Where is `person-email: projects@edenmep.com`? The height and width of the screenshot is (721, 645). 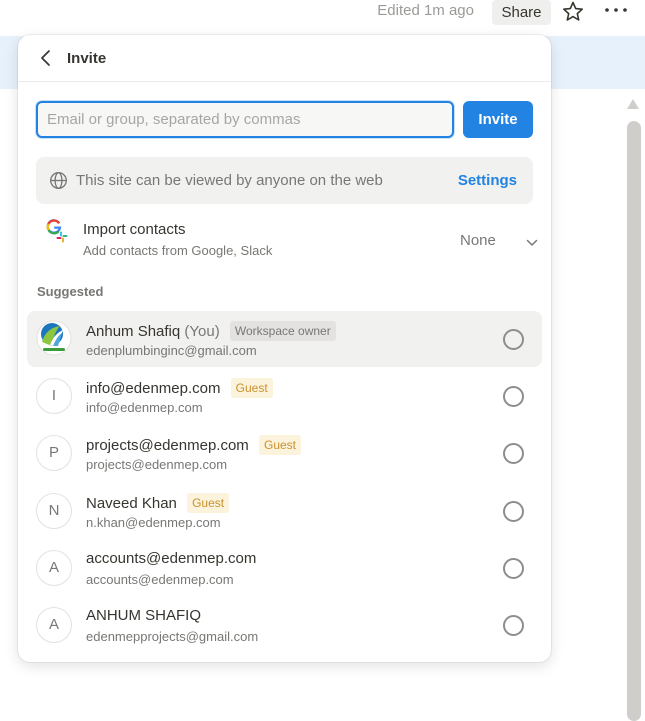
person-email: projects@edenmep.com is located at coordinates (157, 464).